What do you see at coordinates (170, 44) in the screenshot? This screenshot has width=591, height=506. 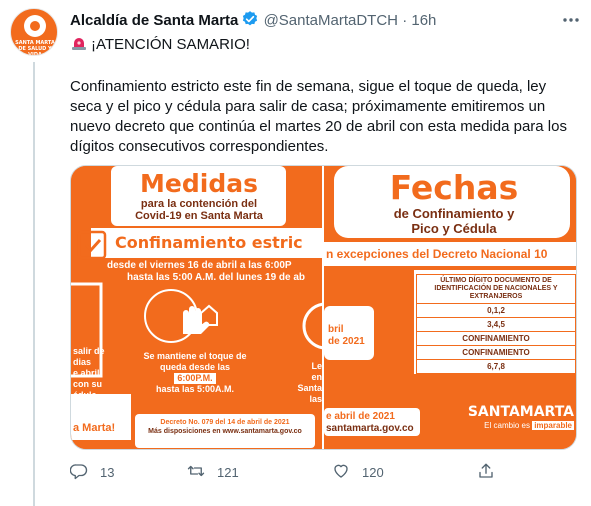 I see `alert-text: ¡ATENCIÓN SAMARIO!` at bounding box center [170, 44].